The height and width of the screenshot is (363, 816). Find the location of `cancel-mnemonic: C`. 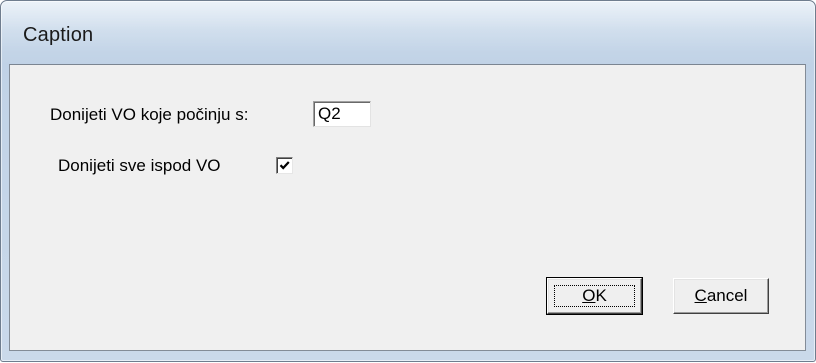

cancel-mnemonic: C is located at coordinates (700, 295).